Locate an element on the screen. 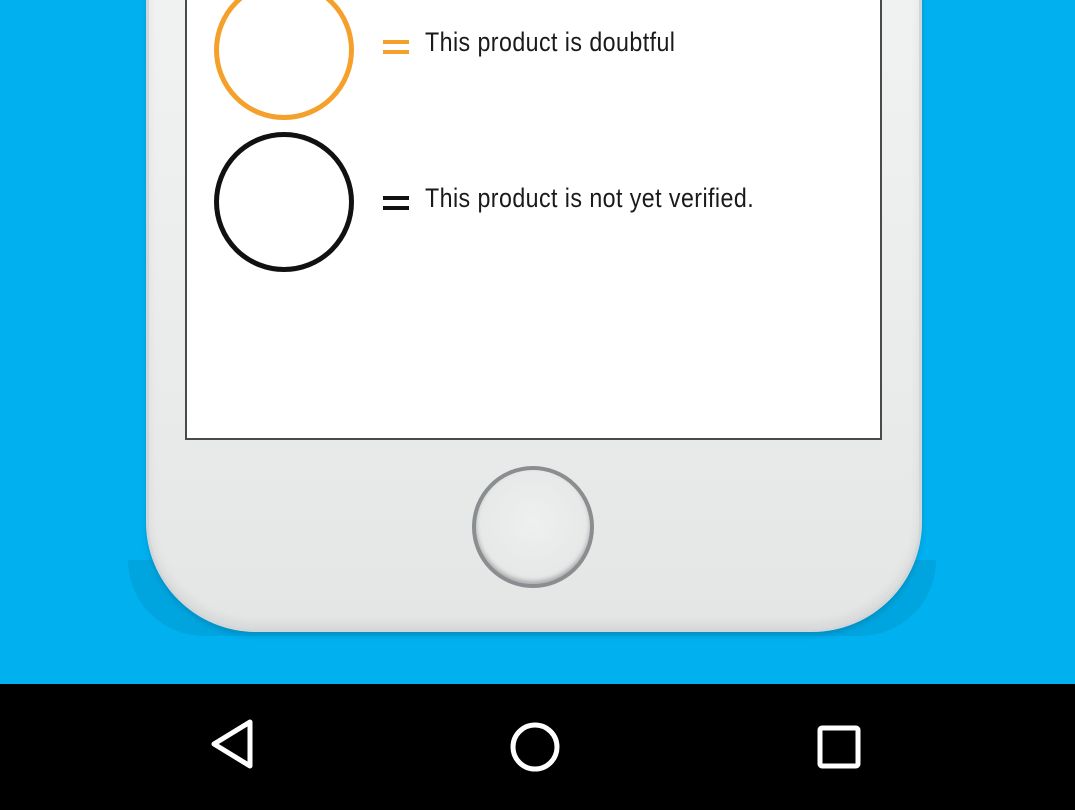 The width and height of the screenshot is (1075, 810). legend-row-not-verified: This product is not yet verified. is located at coordinates (533, 212).